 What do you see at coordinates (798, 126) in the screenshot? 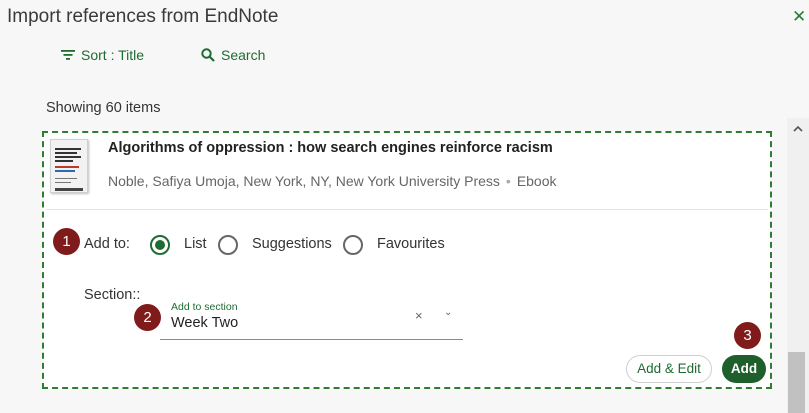
I see `scroll-up-icon` at bounding box center [798, 126].